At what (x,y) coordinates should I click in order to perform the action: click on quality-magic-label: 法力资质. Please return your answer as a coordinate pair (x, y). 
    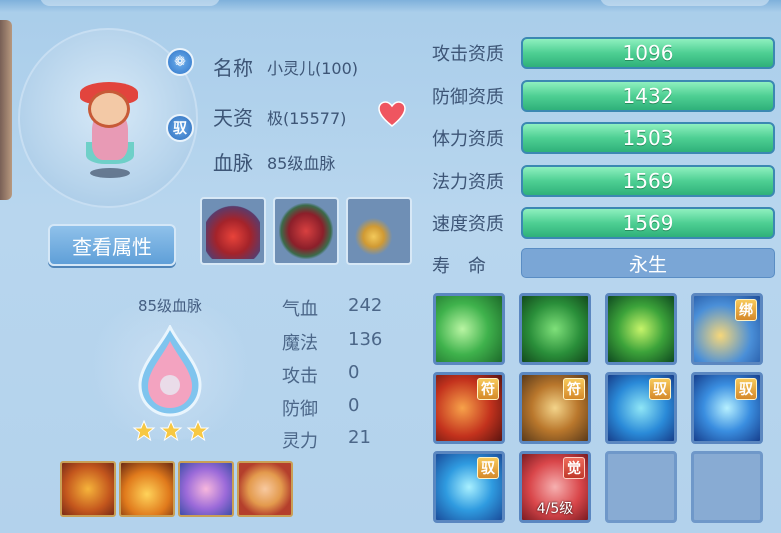
    Looking at the image, I should click on (468, 182).